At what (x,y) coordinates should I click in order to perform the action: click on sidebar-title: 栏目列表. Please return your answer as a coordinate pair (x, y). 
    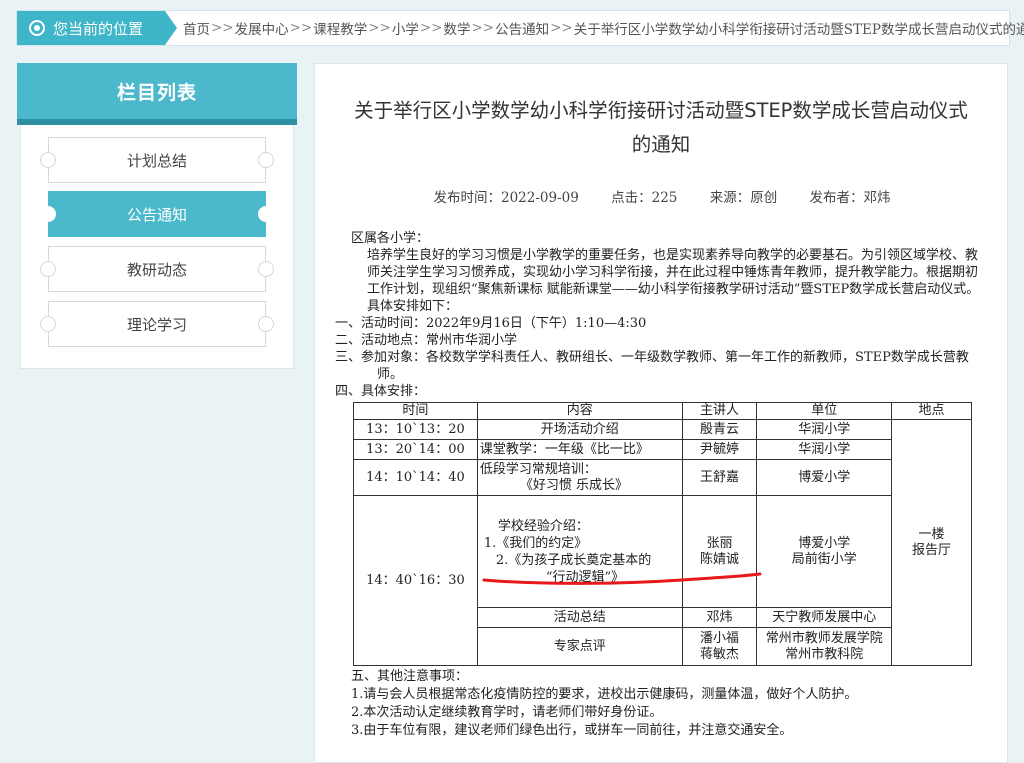
    Looking at the image, I should click on (157, 94).